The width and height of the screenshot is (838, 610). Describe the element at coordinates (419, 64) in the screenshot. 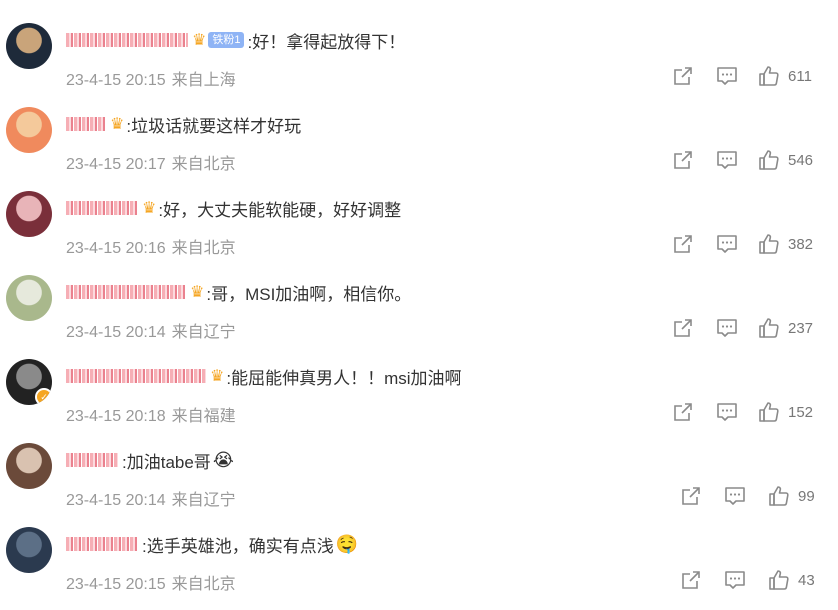

I see `comment-item: ♛ 铁粉1:好！拿得起放得下！ 23-4-15 20:15 来自上海 611` at that location.